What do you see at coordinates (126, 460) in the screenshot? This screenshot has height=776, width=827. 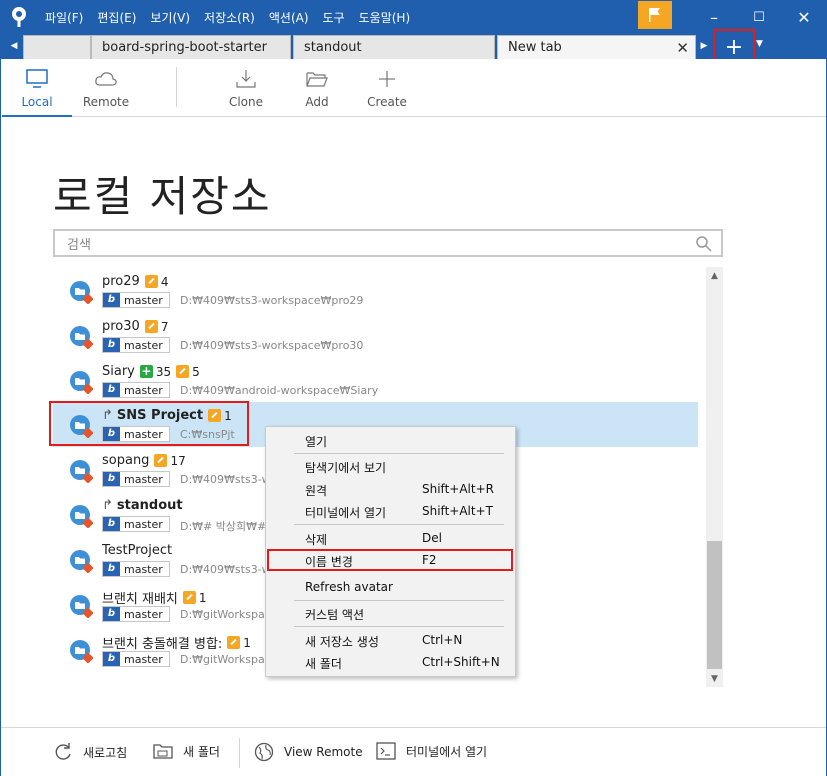 I see `repo-name-label: sopang` at bounding box center [126, 460].